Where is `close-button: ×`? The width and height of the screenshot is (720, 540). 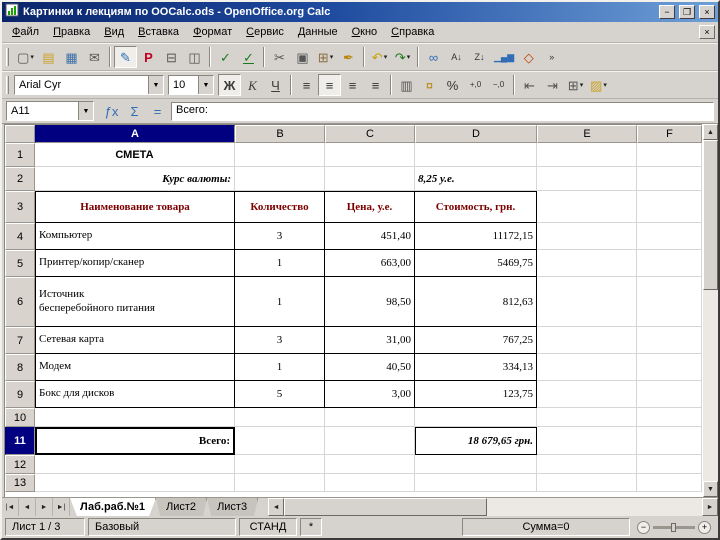
close-button: × is located at coordinates (707, 12).